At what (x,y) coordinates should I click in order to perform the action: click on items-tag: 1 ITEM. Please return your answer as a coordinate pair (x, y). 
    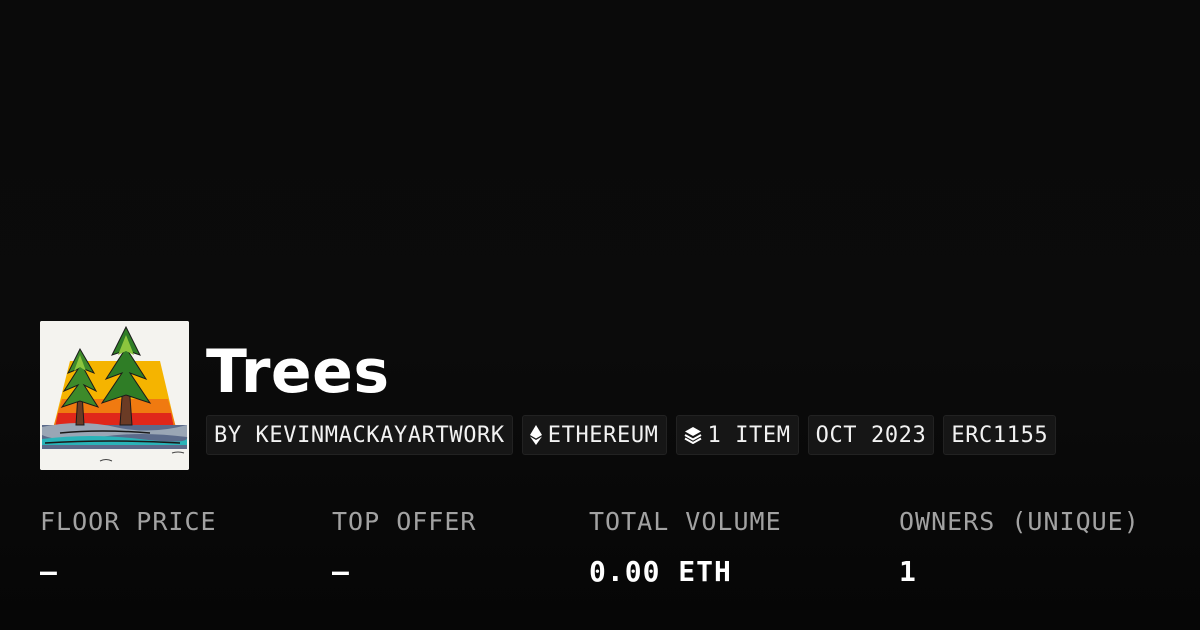
    Looking at the image, I should click on (737, 435).